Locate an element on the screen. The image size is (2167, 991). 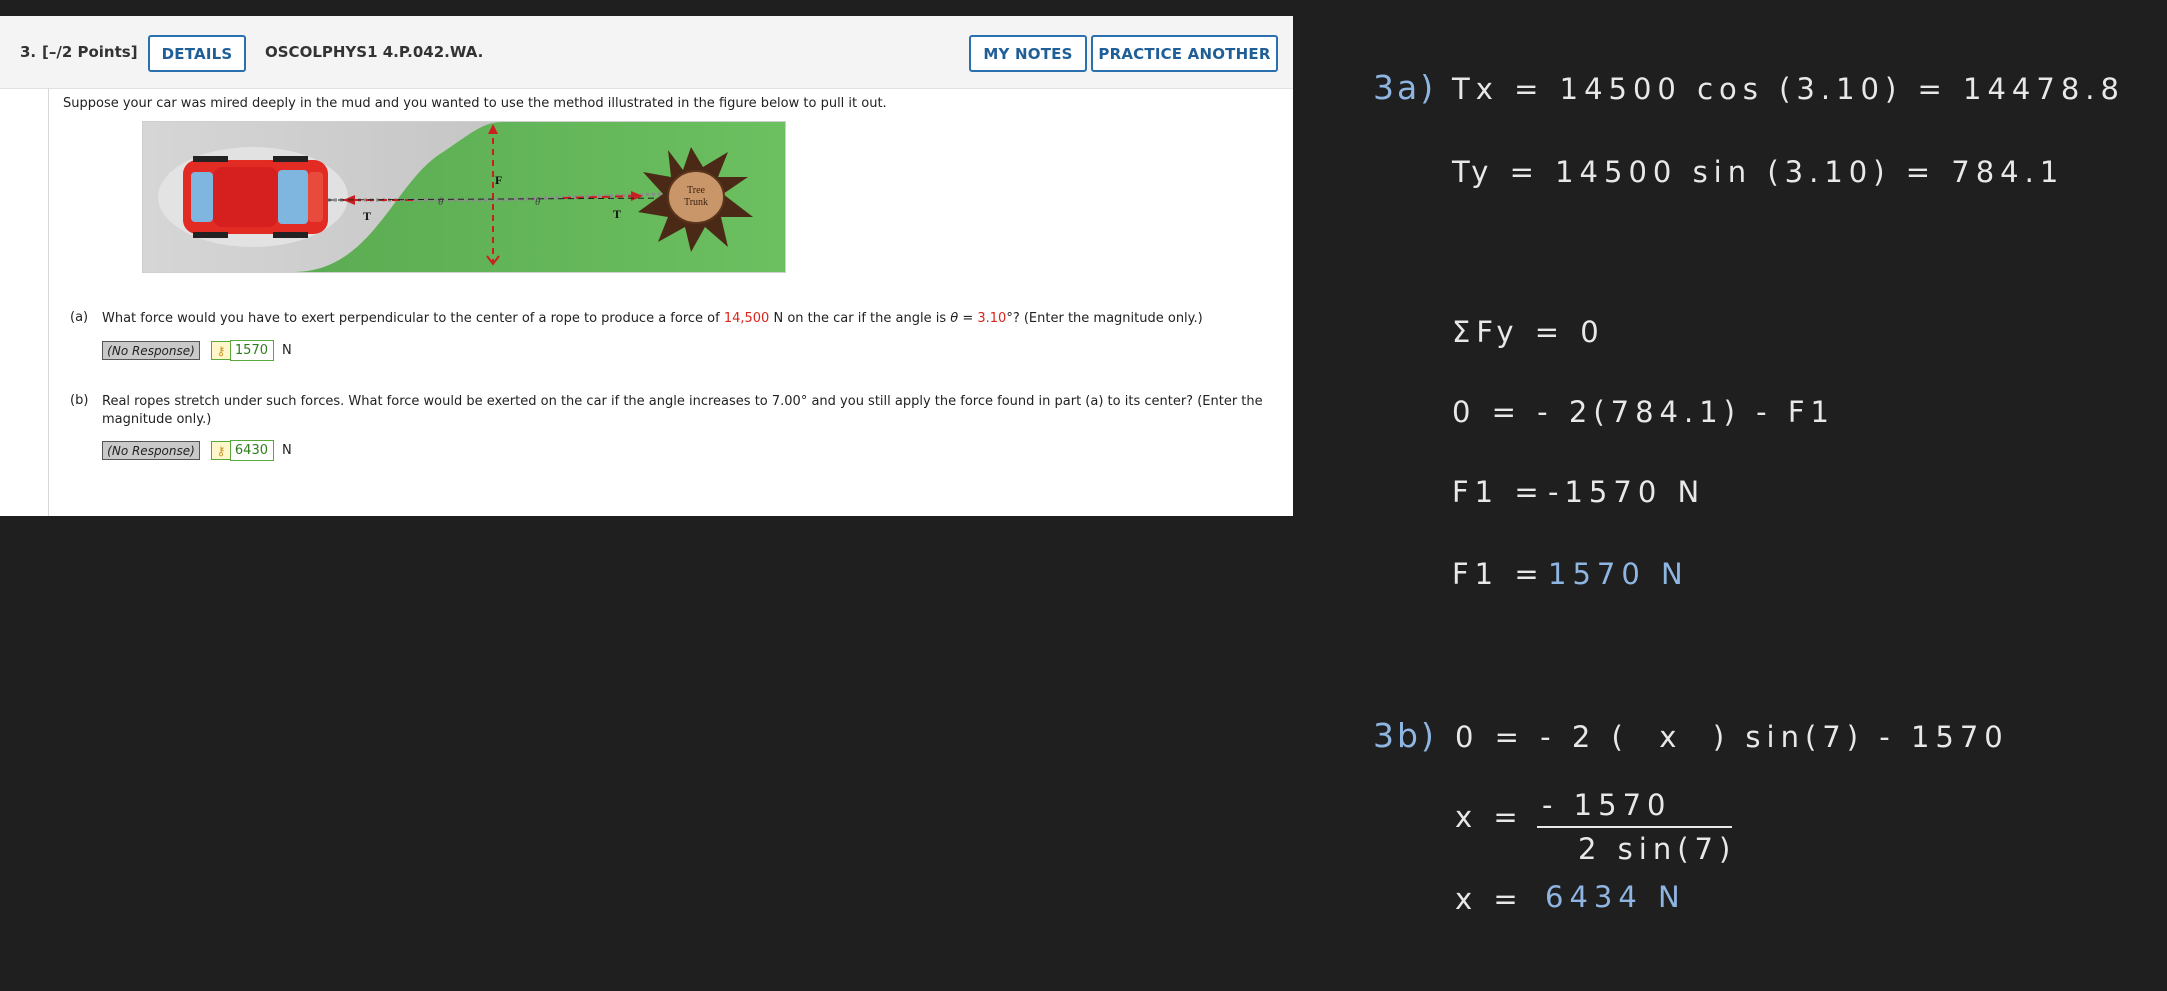
figure-illustration: F T T θ θ Tree Trunk is located at coordinates (464, 197).